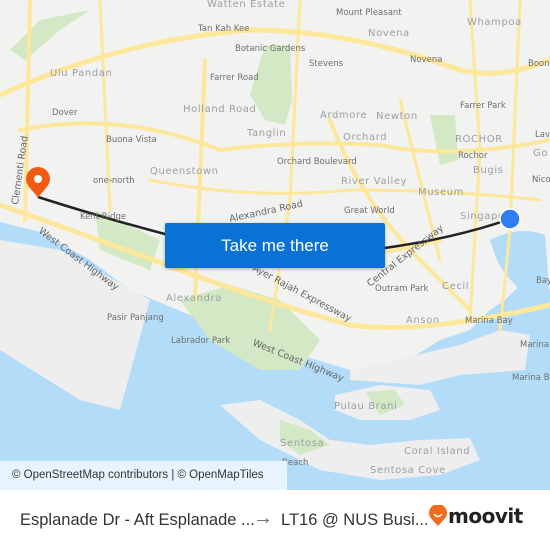  What do you see at coordinates (488, 170) in the screenshot?
I see `place-label: Bugis` at bounding box center [488, 170].